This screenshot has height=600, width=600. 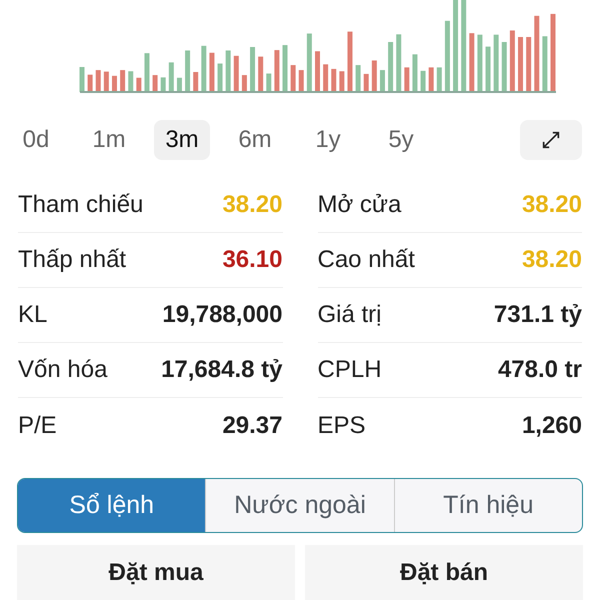 I want to click on stat-label: Tham chiếu, so click(x=81, y=205).